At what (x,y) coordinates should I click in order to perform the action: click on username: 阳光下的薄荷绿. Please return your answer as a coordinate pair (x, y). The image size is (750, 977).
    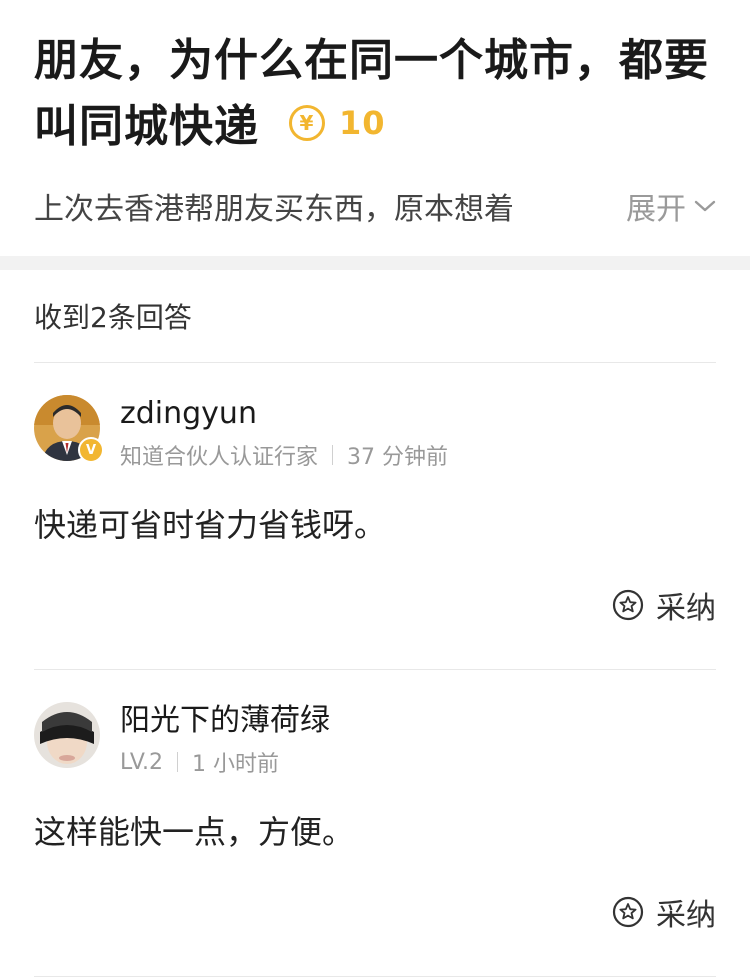
    Looking at the image, I should click on (225, 721).